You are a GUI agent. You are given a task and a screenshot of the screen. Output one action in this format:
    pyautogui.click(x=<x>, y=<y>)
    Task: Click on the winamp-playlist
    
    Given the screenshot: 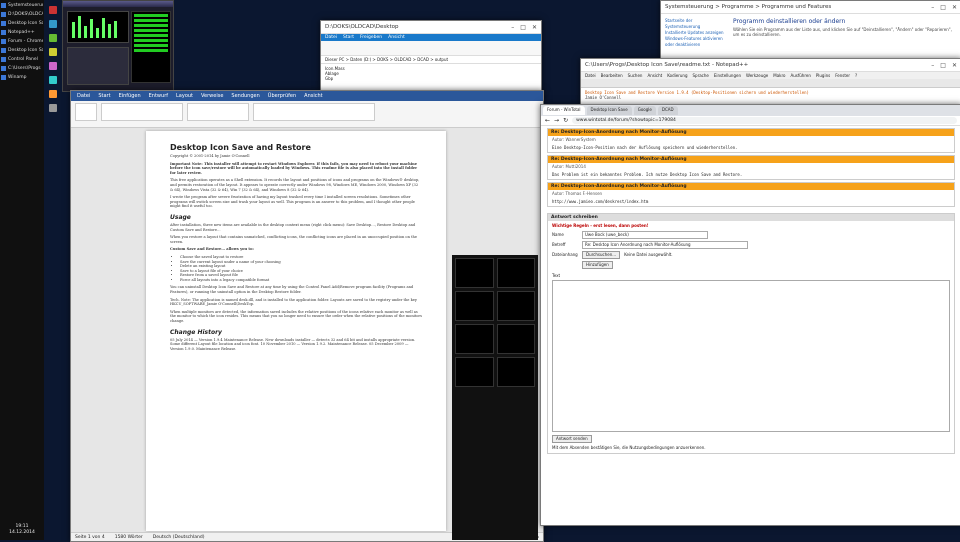 What is the action you would take?
    pyautogui.click(x=151, y=47)
    